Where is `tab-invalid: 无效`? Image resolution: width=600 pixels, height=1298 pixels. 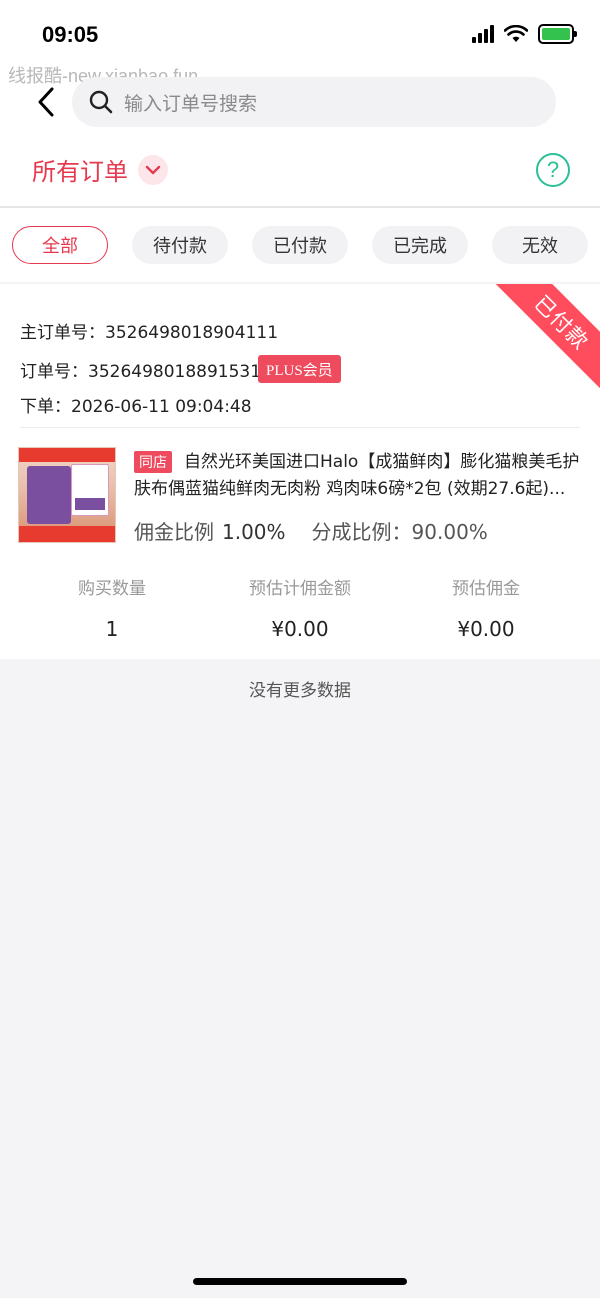 tab-invalid: 无效 is located at coordinates (540, 245).